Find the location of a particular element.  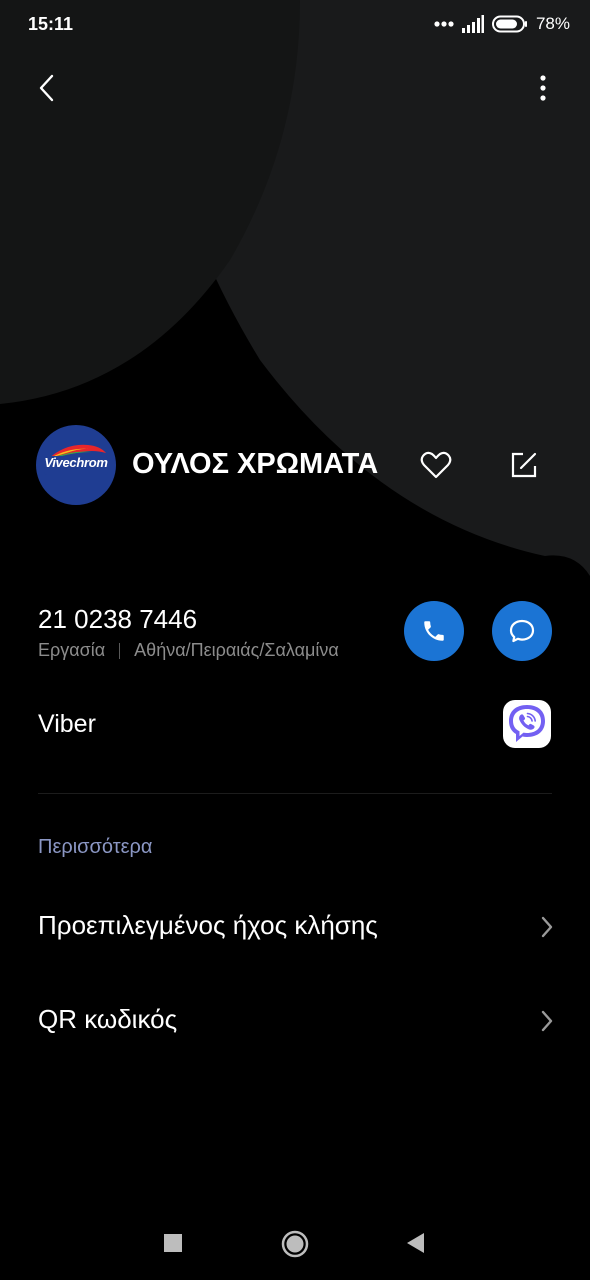

home-button is located at coordinates (295, 1244).